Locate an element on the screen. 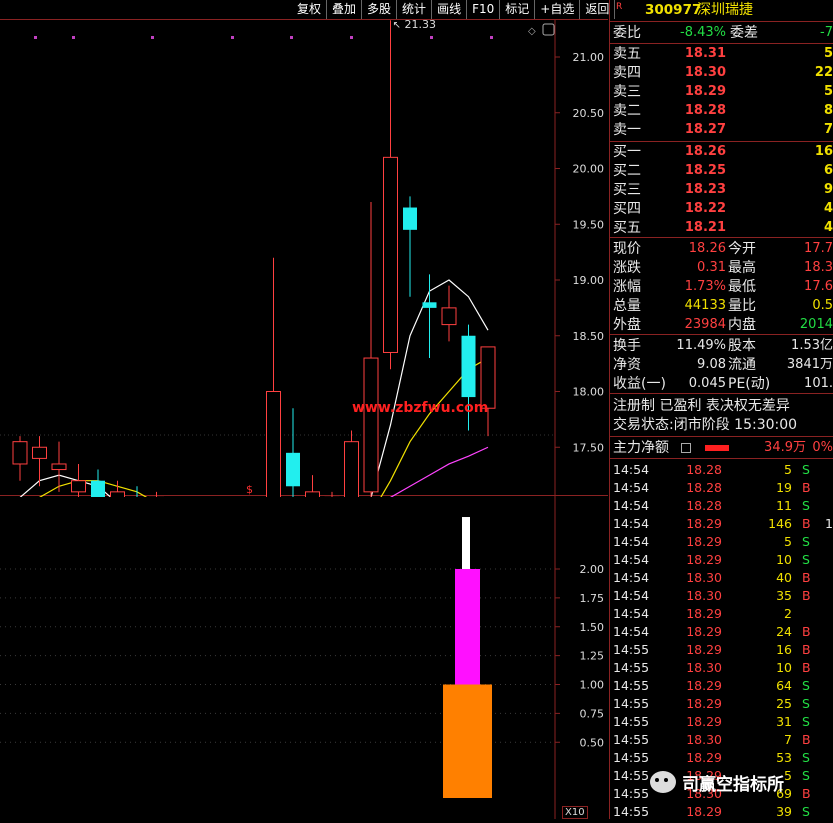 The height and width of the screenshot is (823, 833). tick-volume: 11 is located at coordinates (784, 505).